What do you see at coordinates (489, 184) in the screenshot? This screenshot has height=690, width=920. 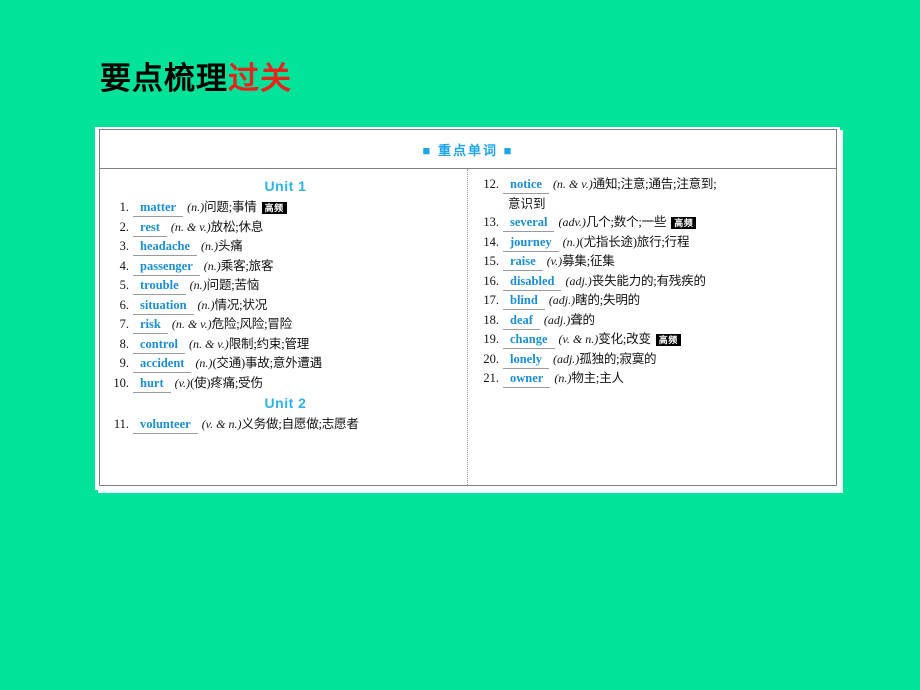 I see `entry-number: 12` at bounding box center [489, 184].